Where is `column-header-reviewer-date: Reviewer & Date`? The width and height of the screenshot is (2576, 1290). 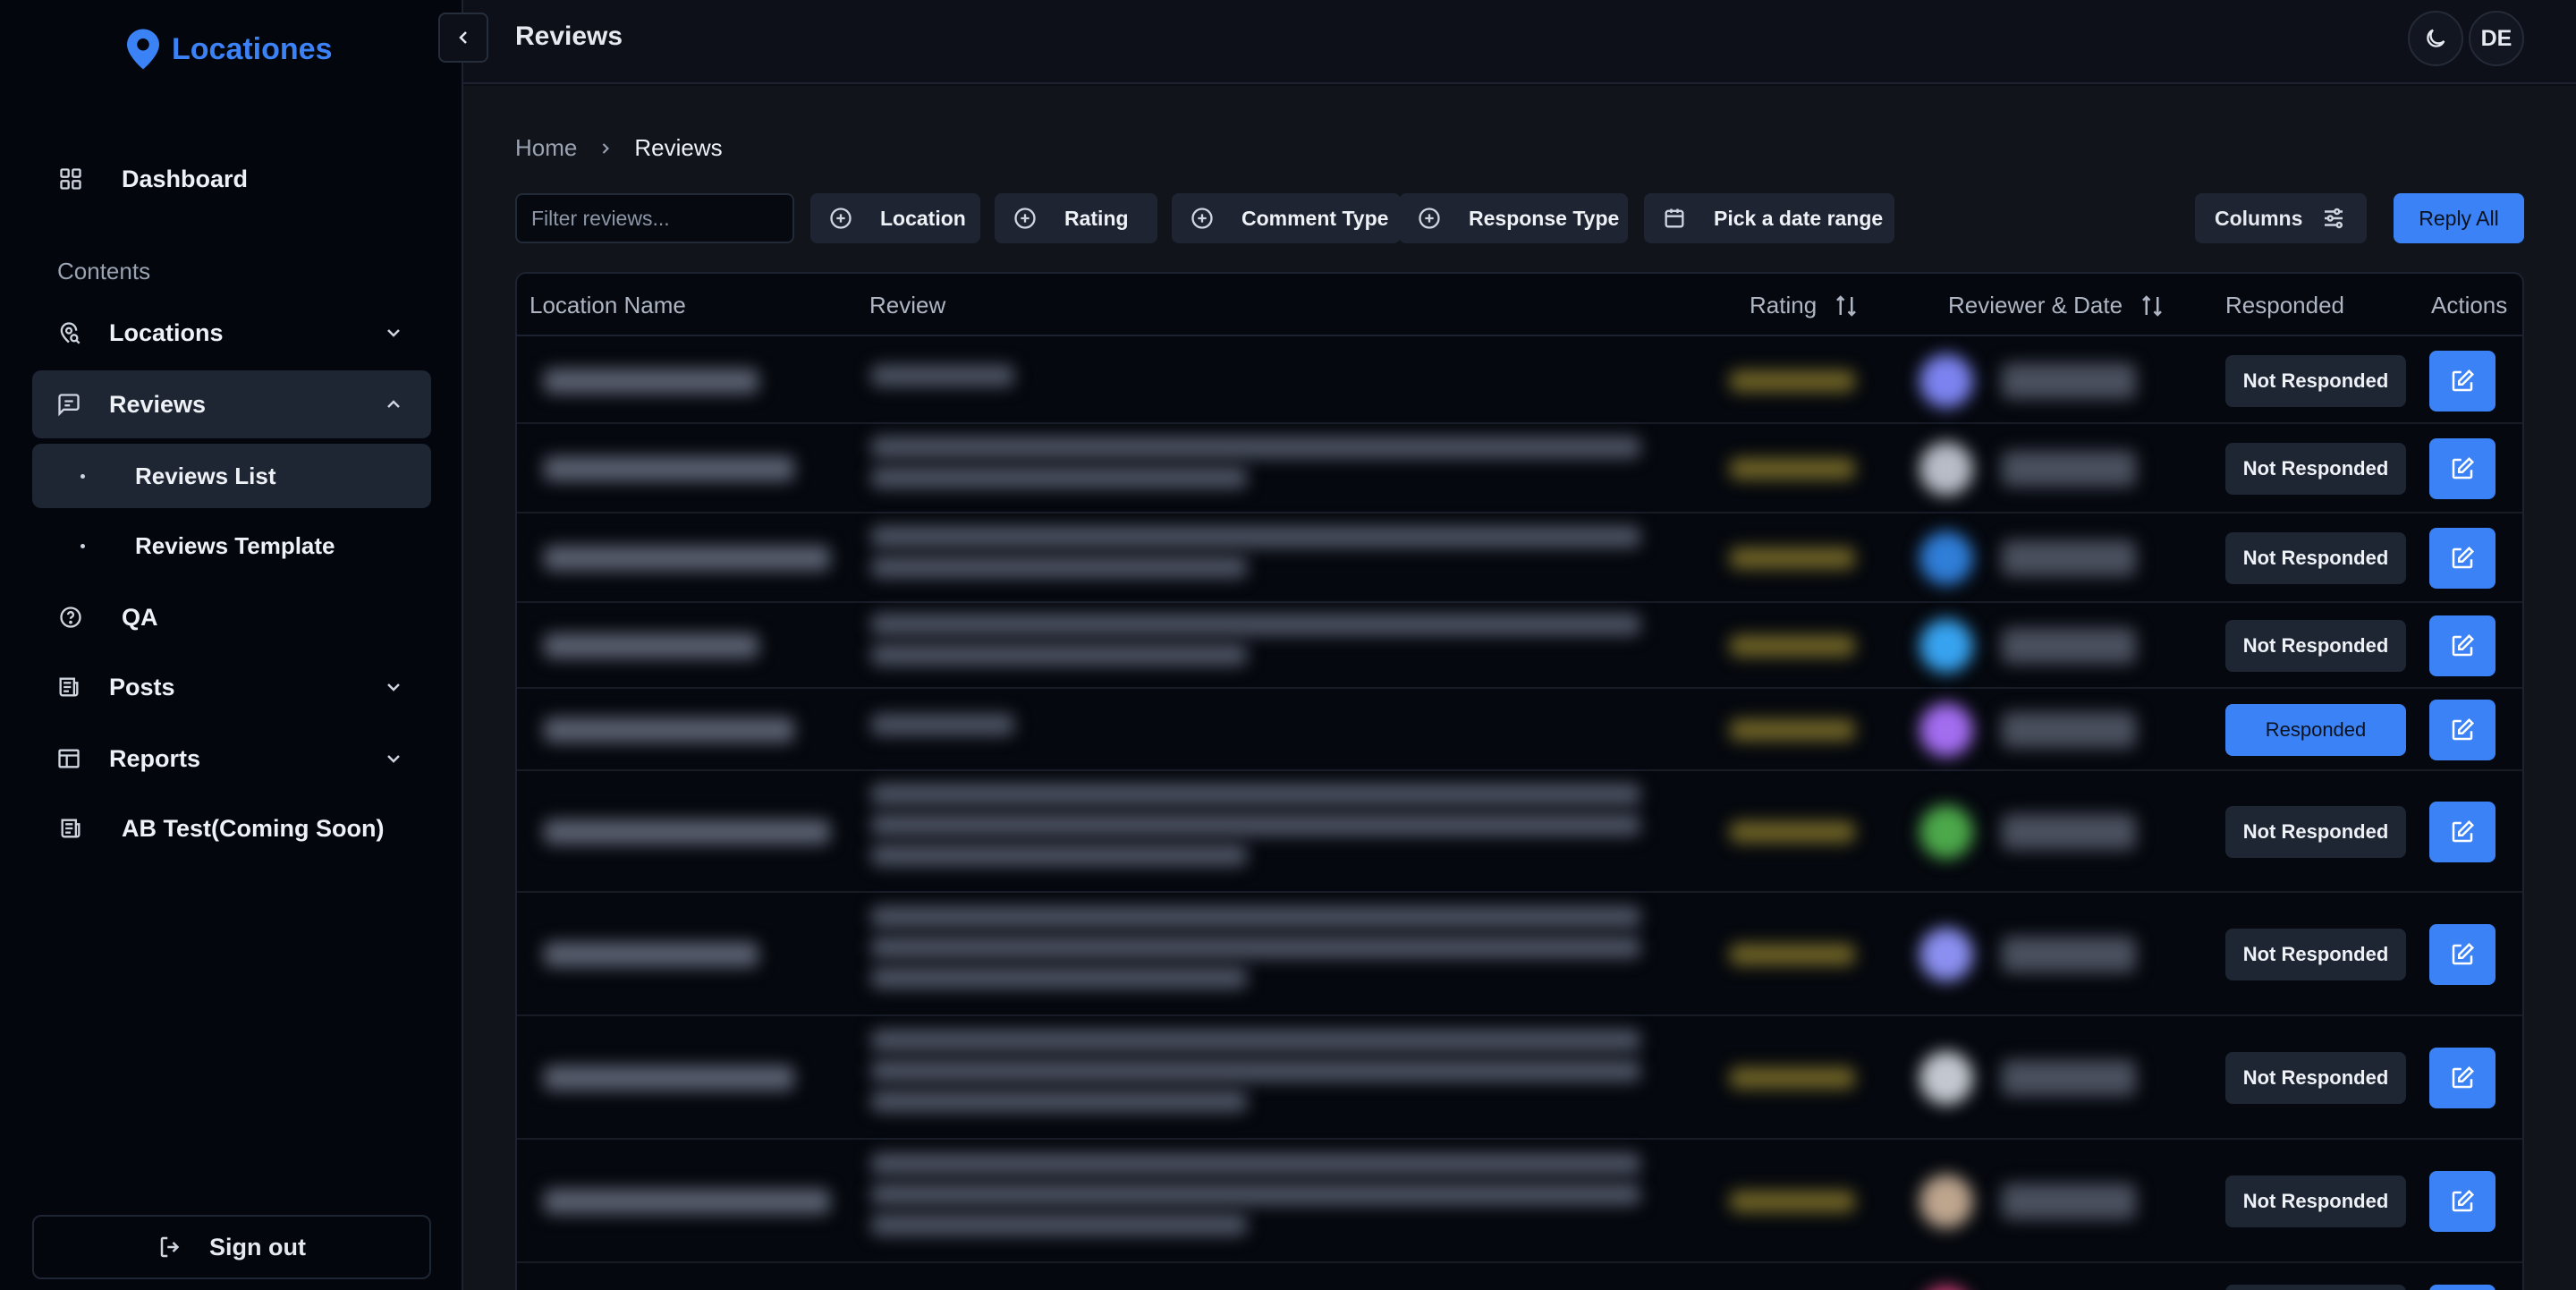 column-header-reviewer-date: Reviewer & Date is located at coordinates (2056, 305).